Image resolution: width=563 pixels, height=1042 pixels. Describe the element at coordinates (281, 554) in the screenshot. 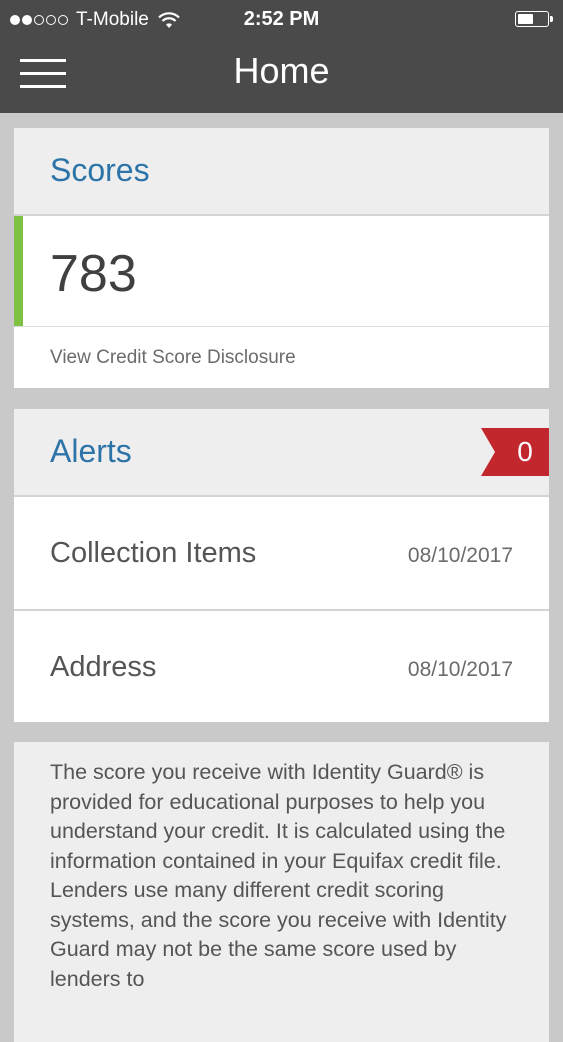

I see `alert-row-collection-items: Collection Items 08/10/2017` at that location.